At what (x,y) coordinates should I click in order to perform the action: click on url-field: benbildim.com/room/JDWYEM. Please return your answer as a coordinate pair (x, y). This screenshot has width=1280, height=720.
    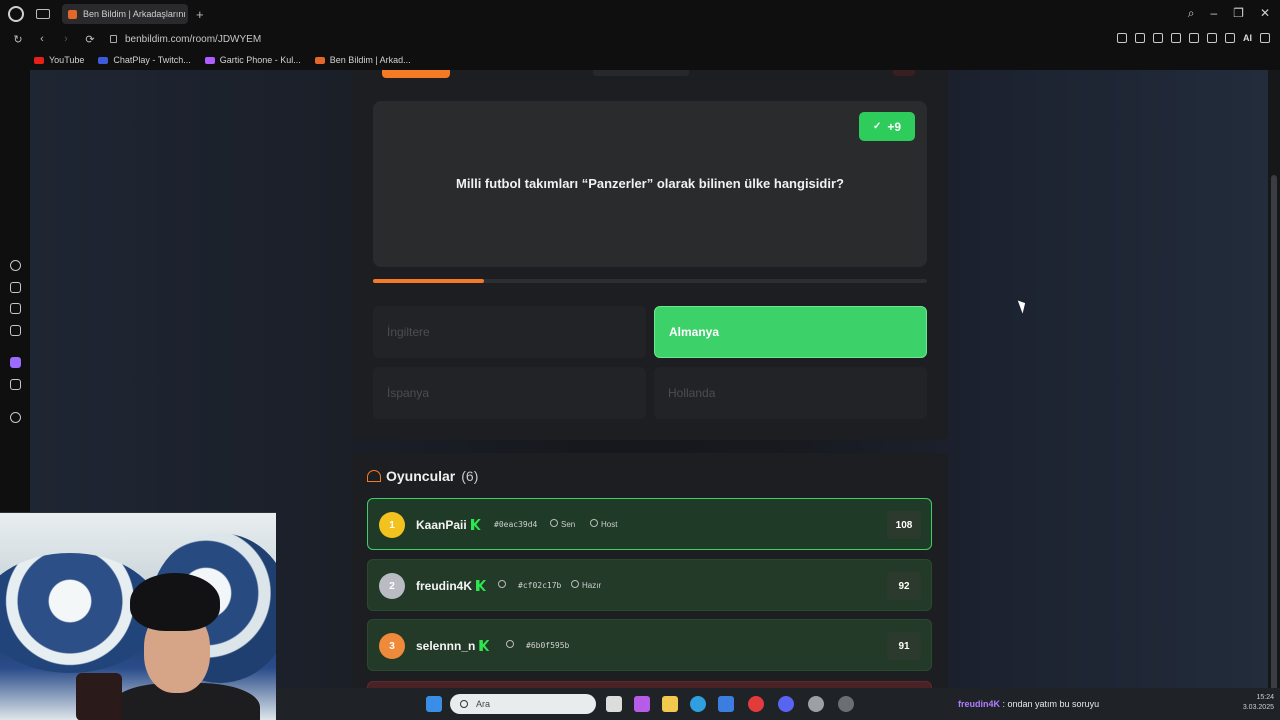
    Looking at the image, I should click on (185, 39).